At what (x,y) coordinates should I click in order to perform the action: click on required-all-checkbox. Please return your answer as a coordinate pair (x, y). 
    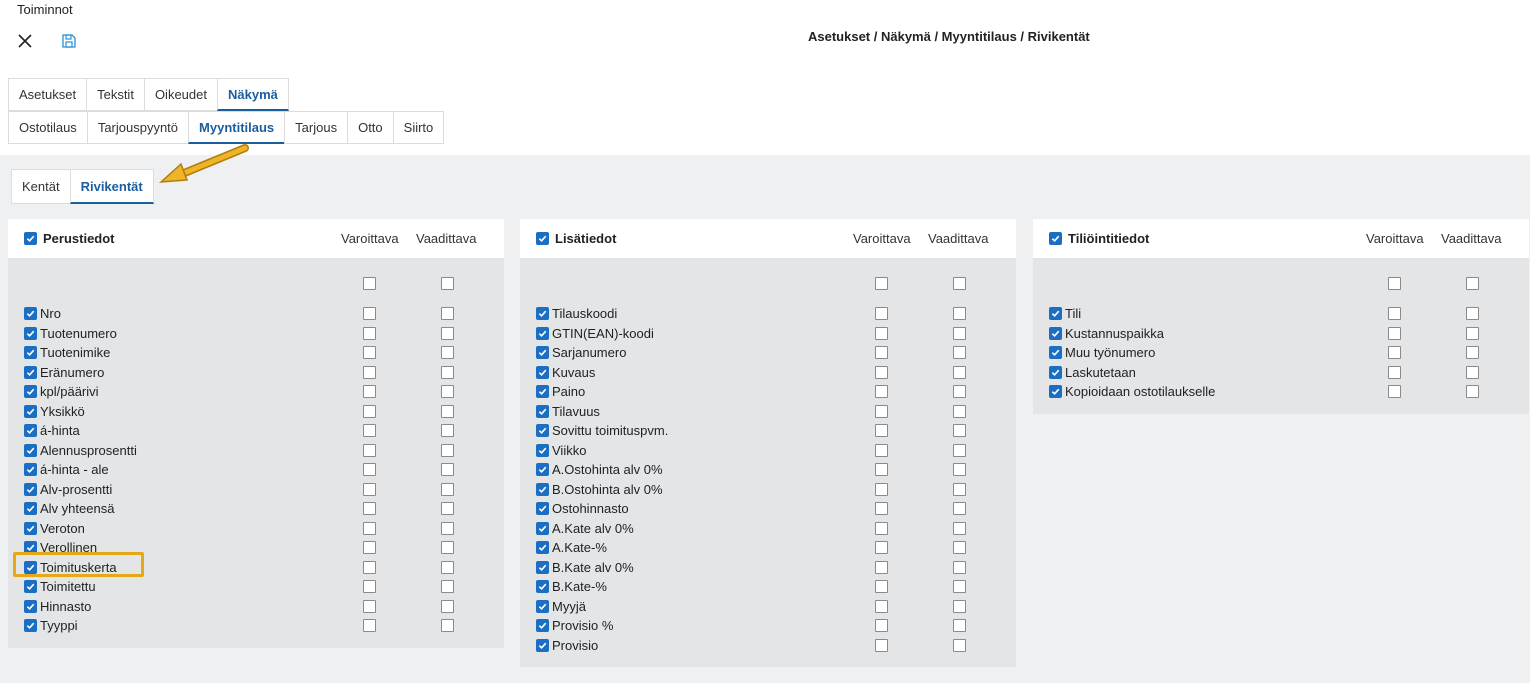
    Looking at the image, I should click on (447, 283).